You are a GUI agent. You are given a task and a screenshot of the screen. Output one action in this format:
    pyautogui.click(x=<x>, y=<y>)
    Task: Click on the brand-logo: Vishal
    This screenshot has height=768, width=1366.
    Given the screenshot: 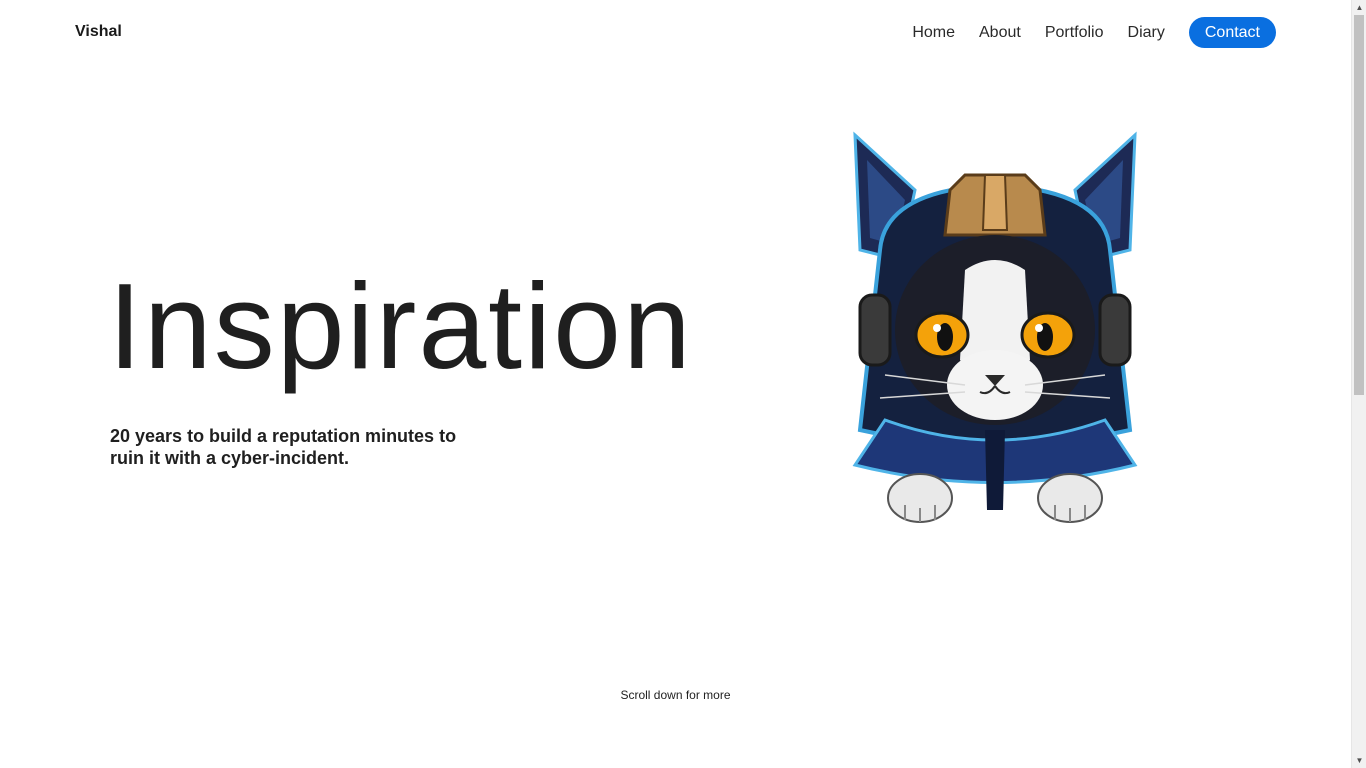 What is the action you would take?
    pyautogui.click(x=98, y=32)
    